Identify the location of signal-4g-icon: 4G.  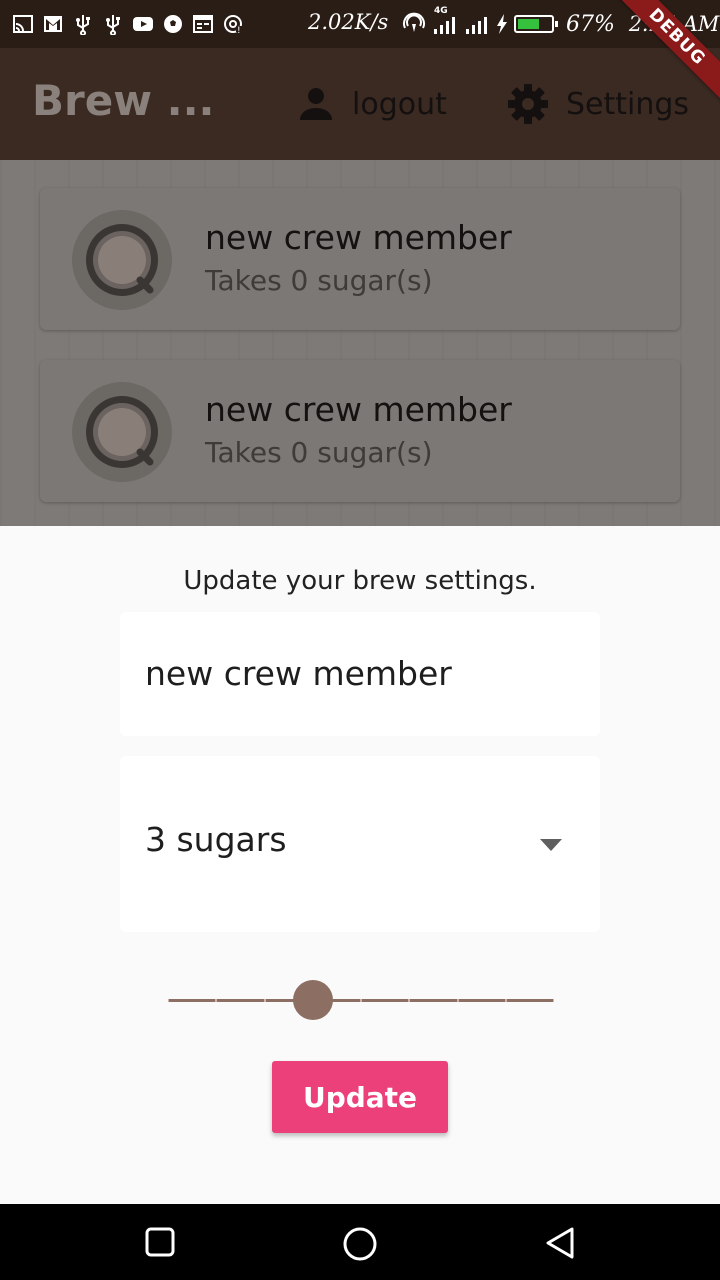
(445, 21).